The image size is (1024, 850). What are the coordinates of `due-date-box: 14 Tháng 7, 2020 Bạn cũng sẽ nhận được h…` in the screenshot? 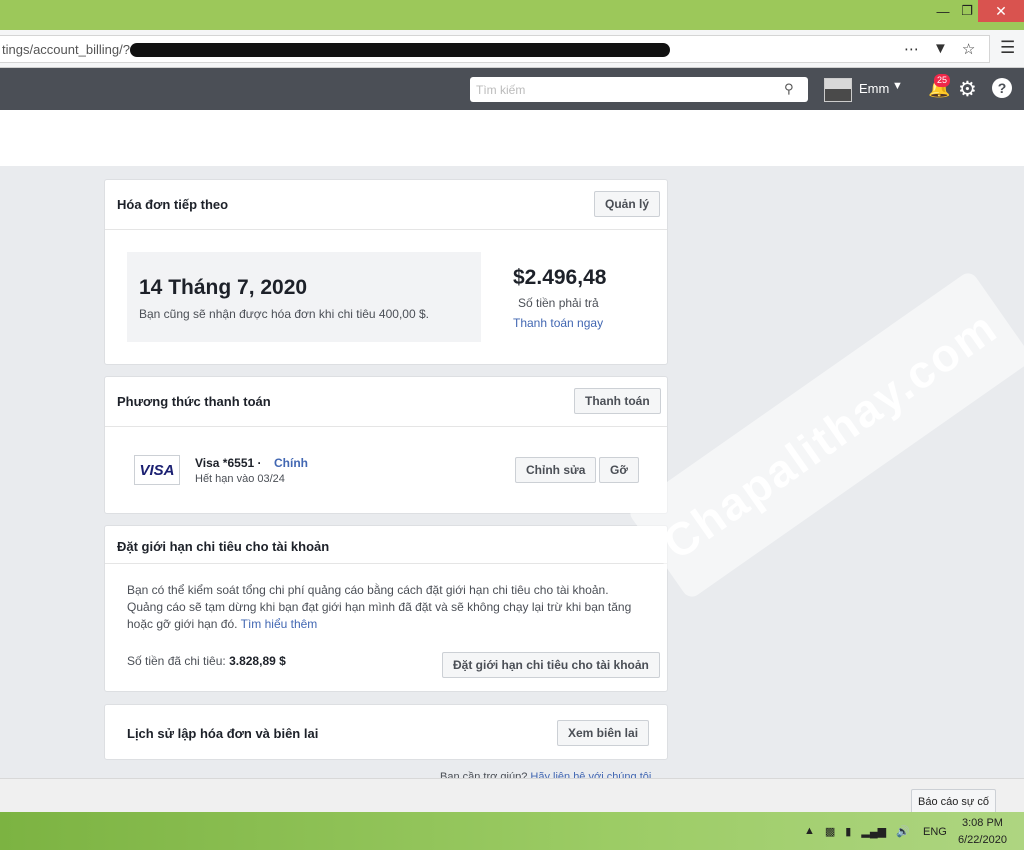 It's located at (304, 297).